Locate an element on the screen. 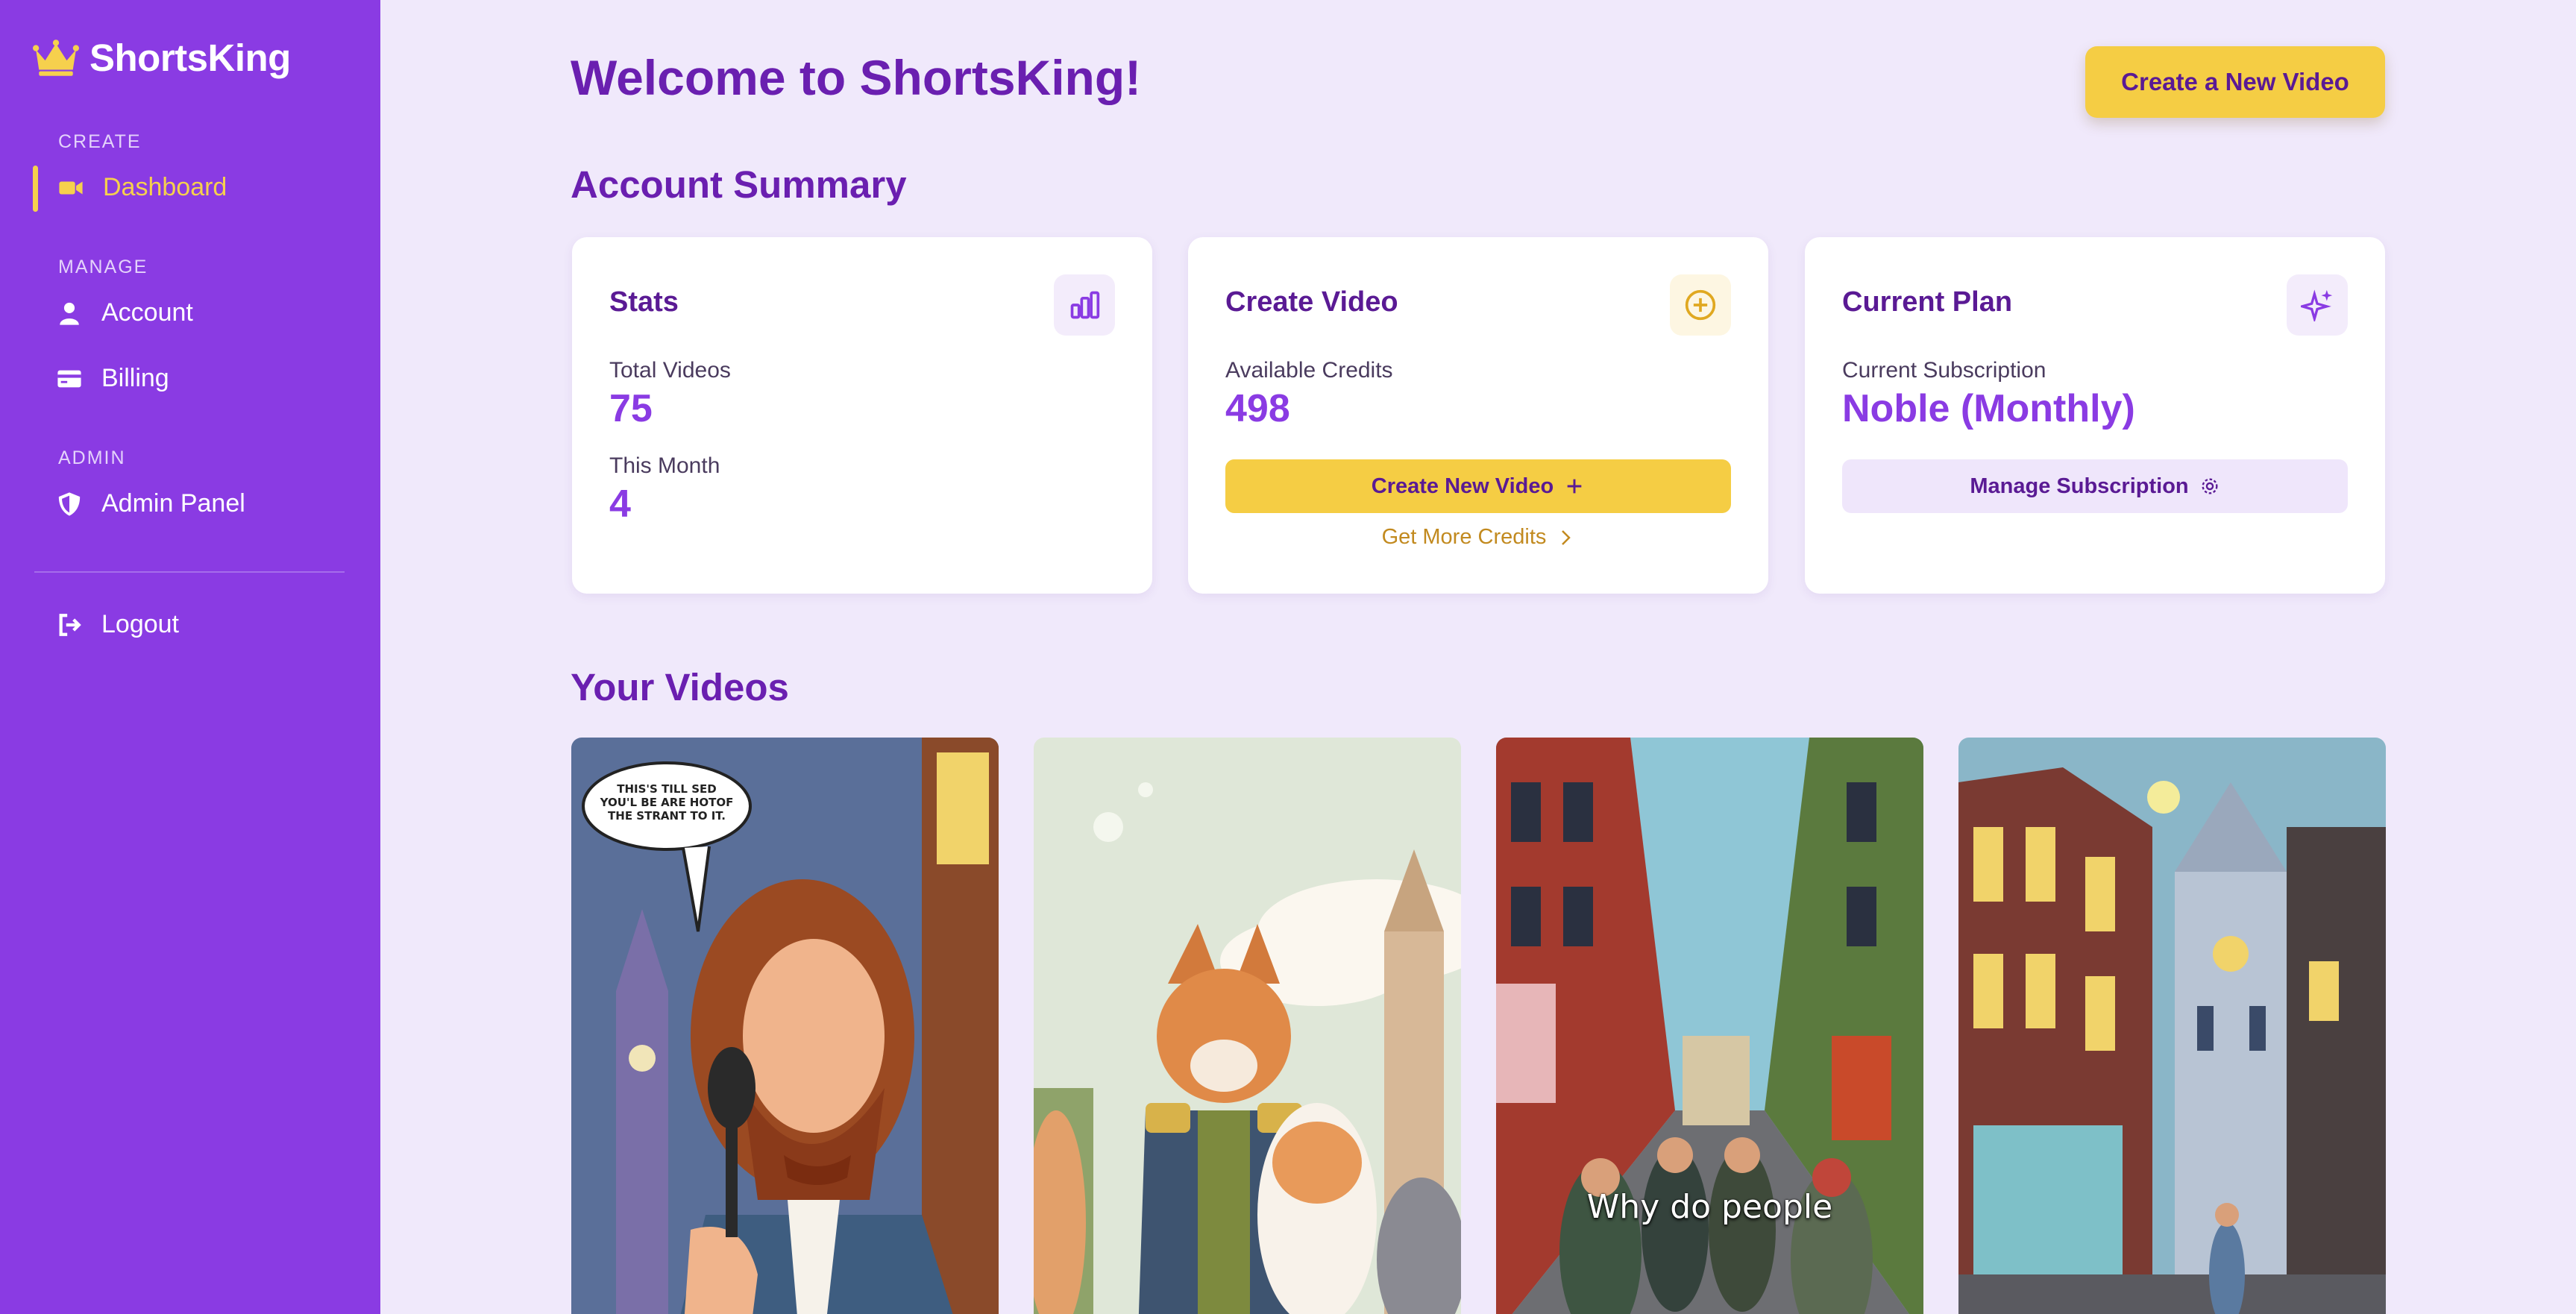  card-title: Current Plan is located at coordinates (1928, 302).